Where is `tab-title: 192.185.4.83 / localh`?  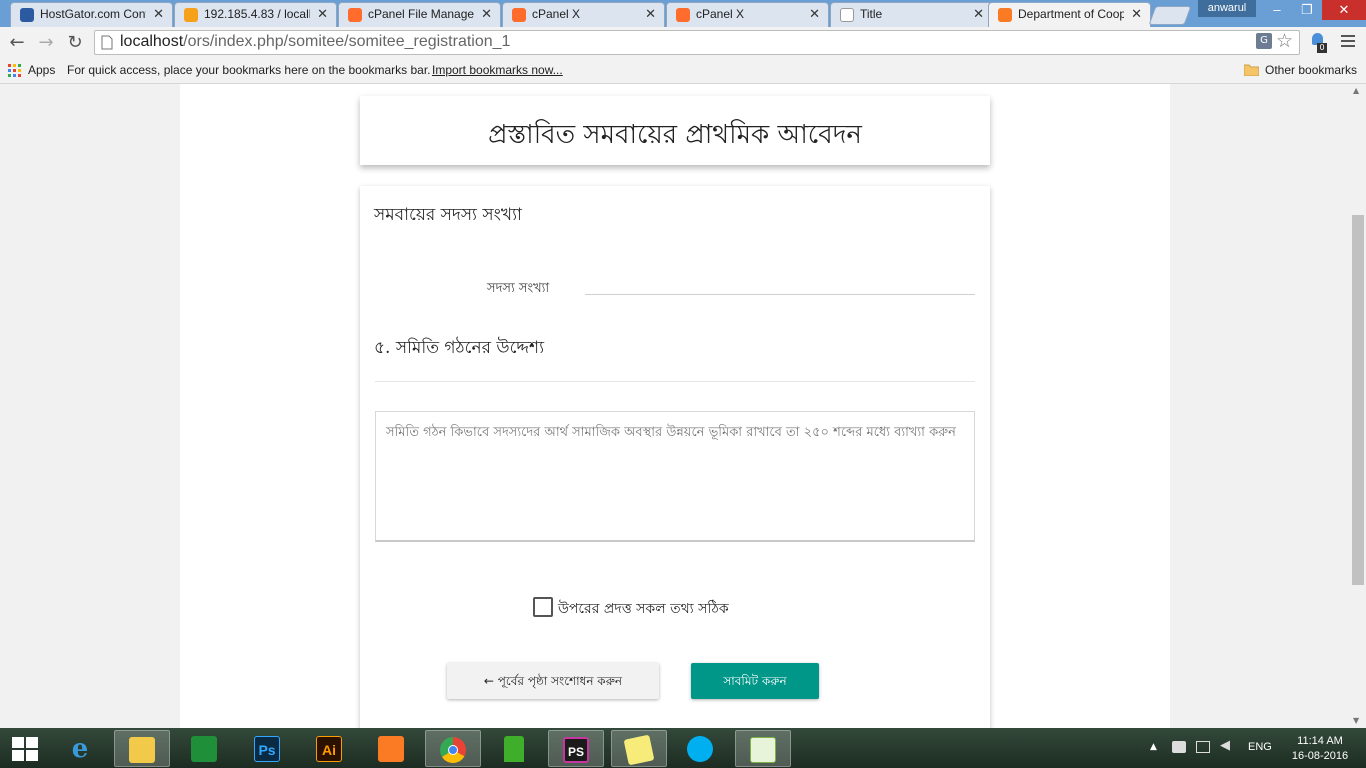
tab-title: 192.185.4.83 / localh is located at coordinates (257, 14).